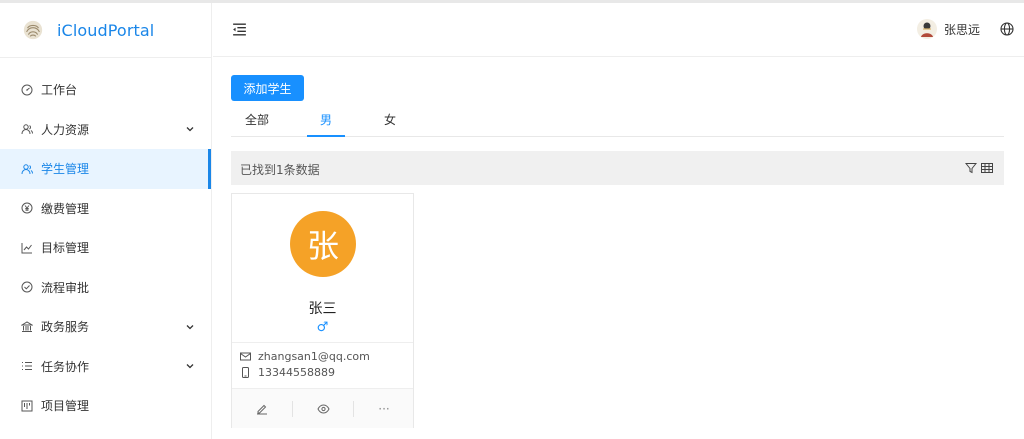 The width and height of the screenshot is (1024, 439). I want to click on sidebar-item-hr: 人力资源, so click(105, 130).